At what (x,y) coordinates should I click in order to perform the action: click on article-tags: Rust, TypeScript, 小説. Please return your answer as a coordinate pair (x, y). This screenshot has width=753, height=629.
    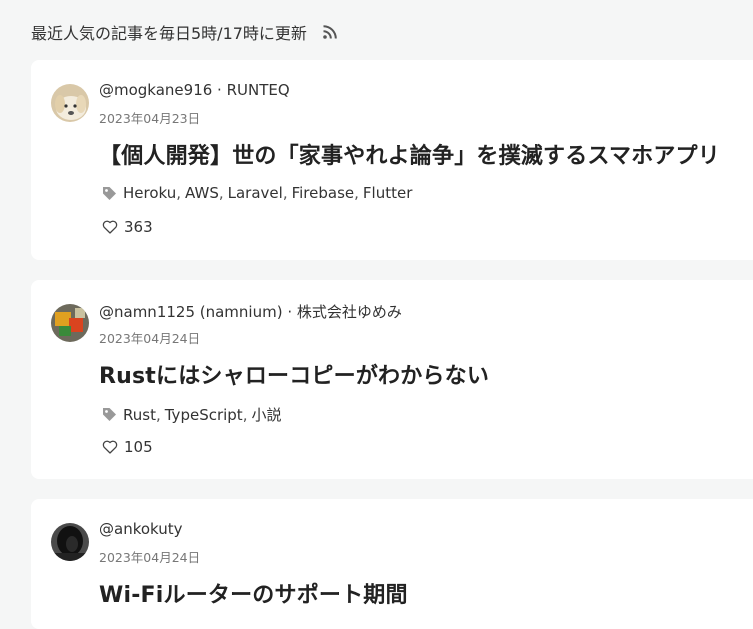
    Looking at the image, I should click on (192, 414).